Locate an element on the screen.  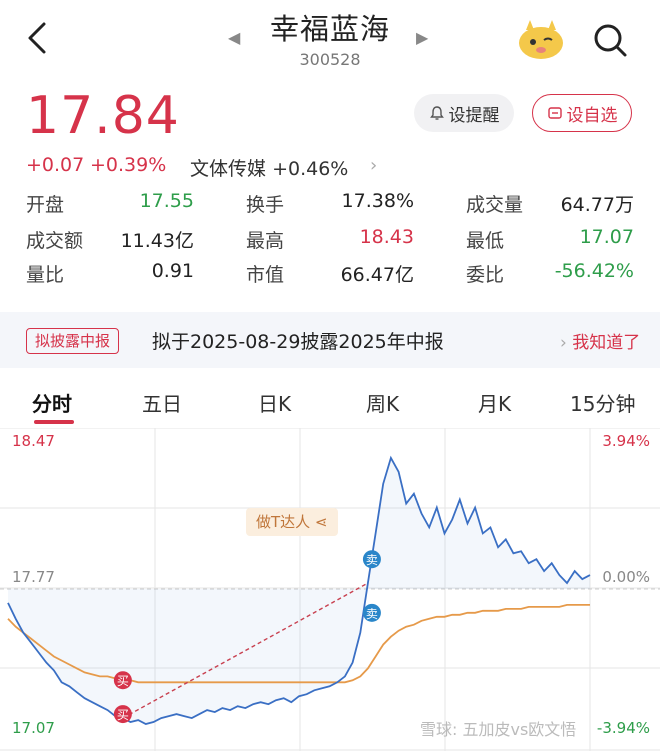
stat-value: 66.47亿 is located at coordinates (377, 275).